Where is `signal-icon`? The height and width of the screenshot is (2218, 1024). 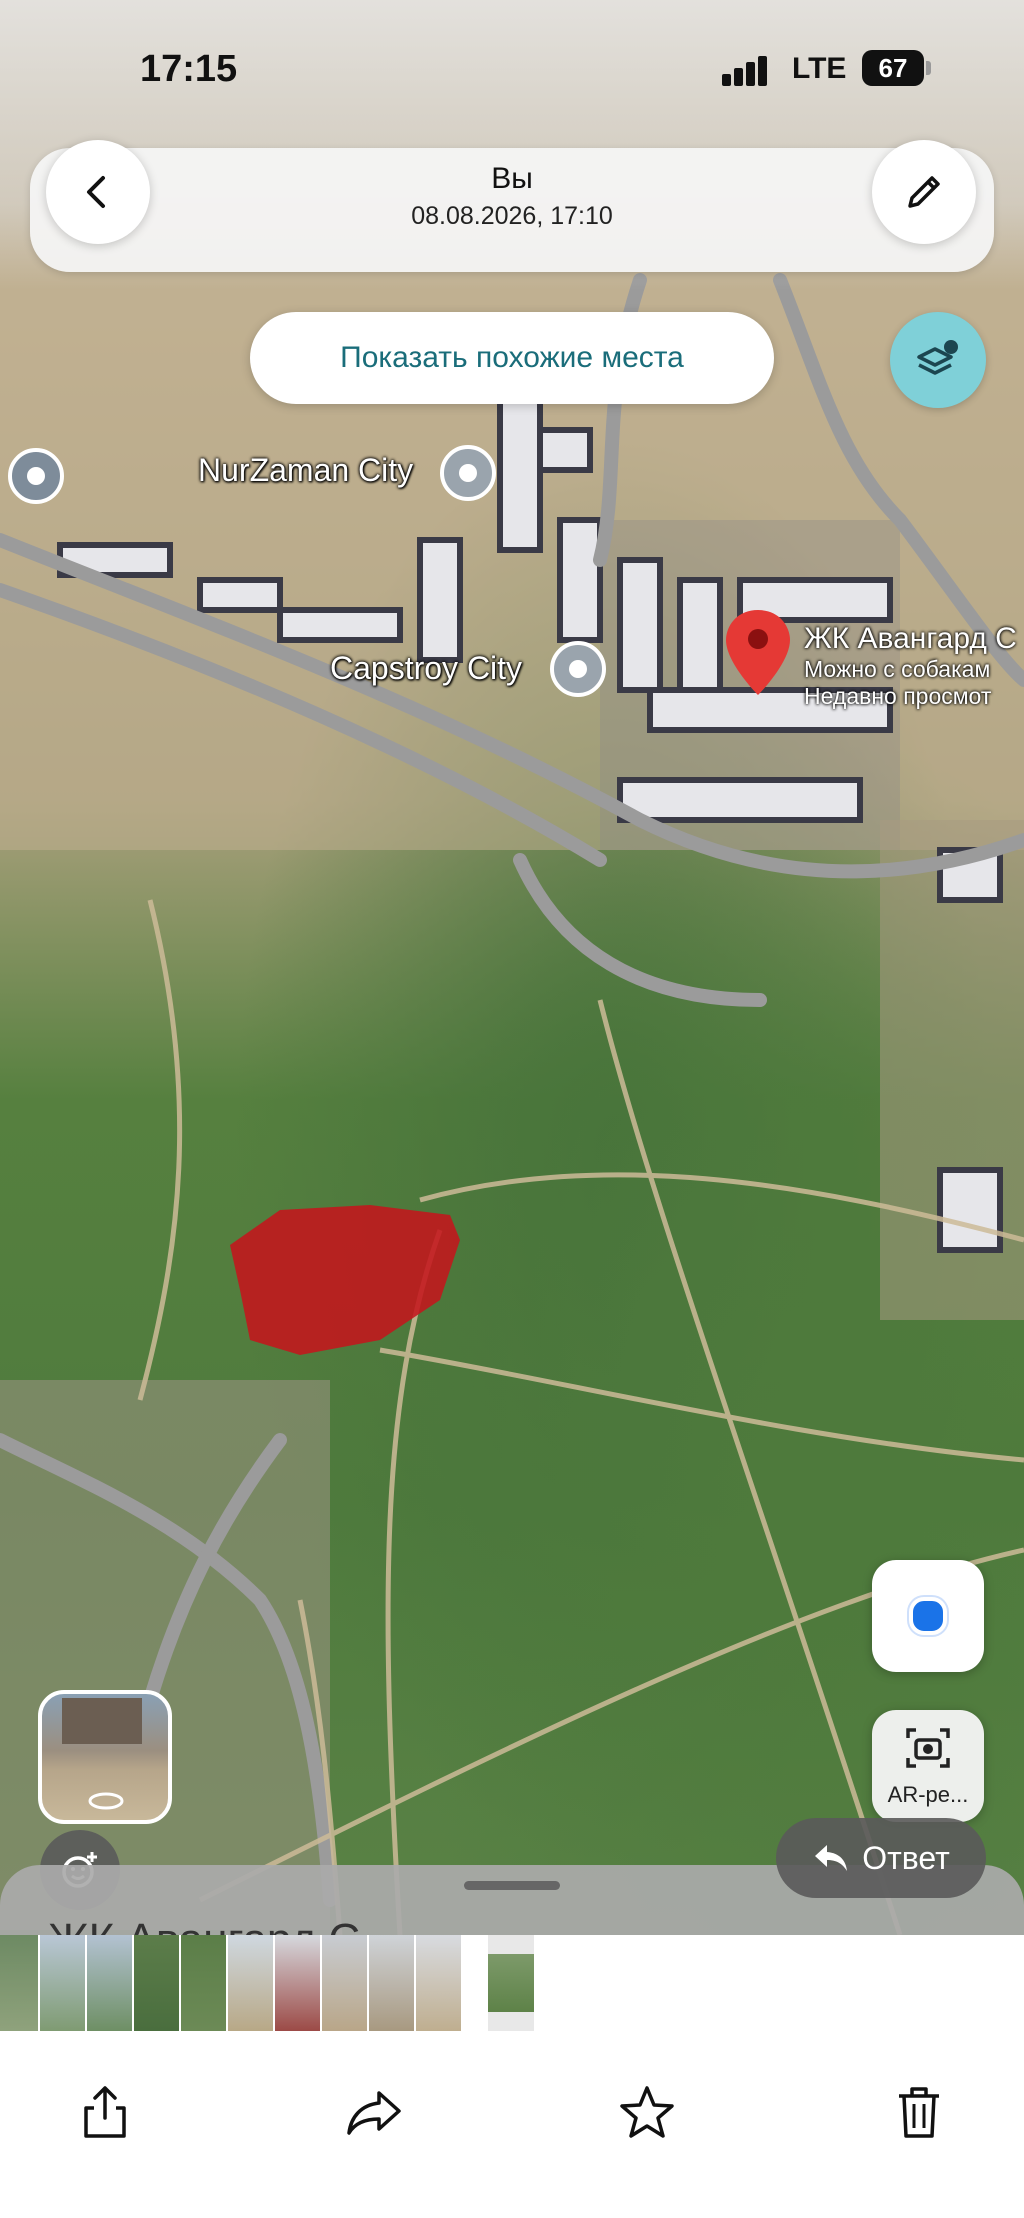
signal-icon is located at coordinates (746, 71).